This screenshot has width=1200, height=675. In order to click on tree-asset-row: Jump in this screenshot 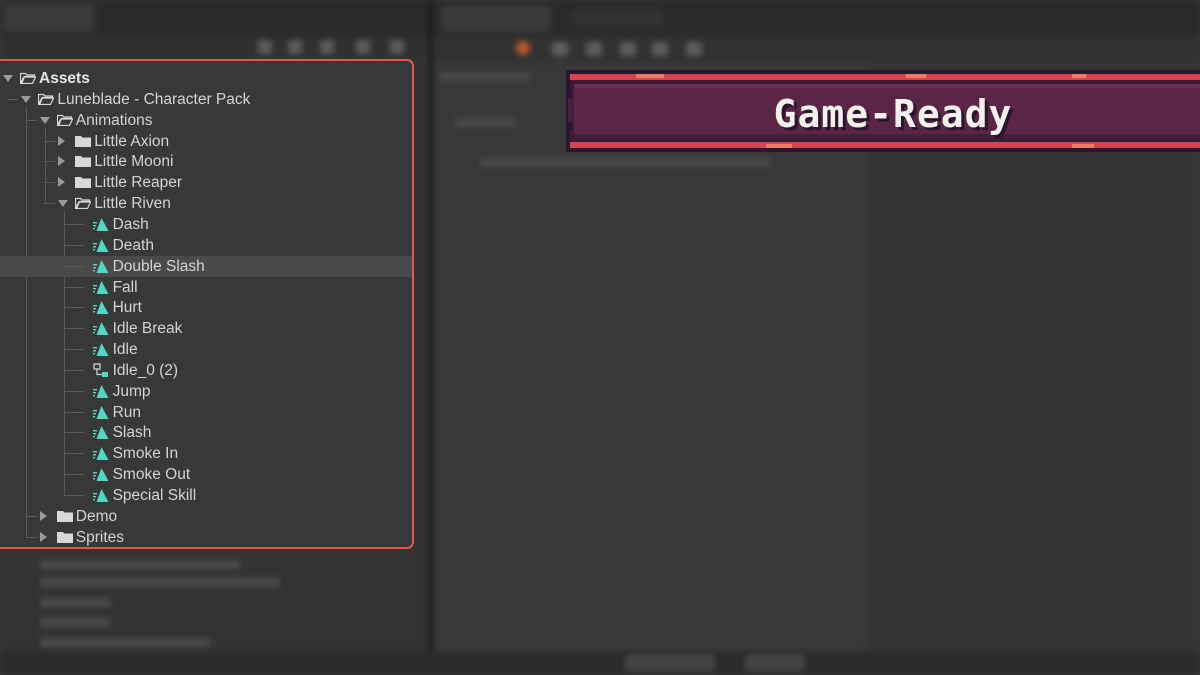, I will do `click(206, 391)`.